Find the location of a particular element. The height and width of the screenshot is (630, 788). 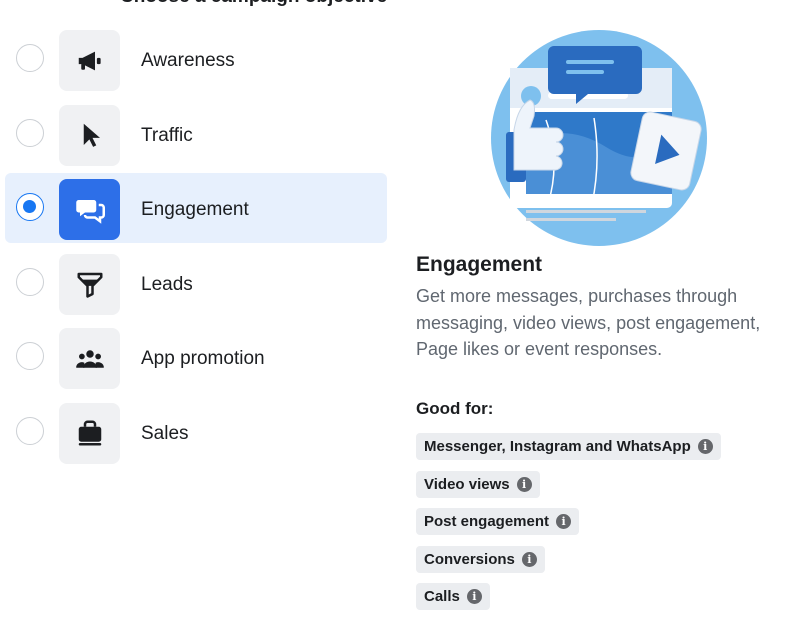

tag-label: Messenger, Instagram and WhatsApp is located at coordinates (557, 446).